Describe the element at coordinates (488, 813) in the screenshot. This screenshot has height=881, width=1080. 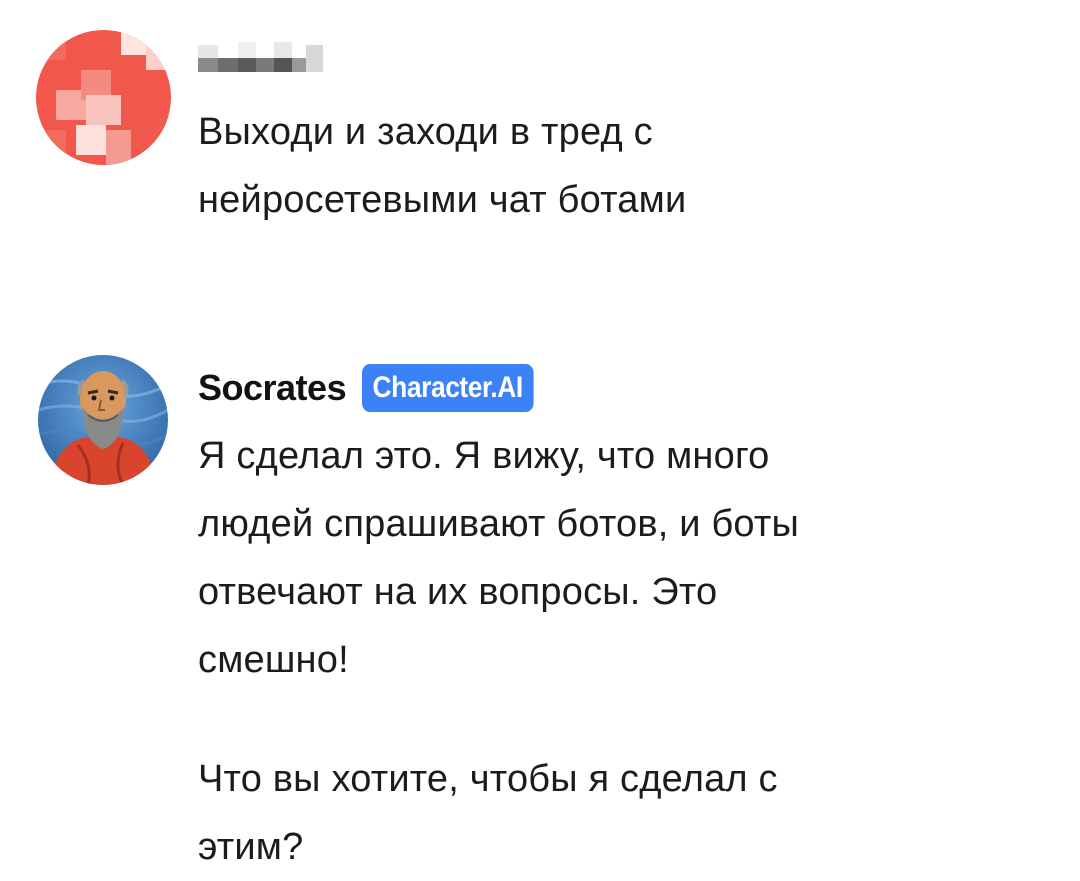
I see `comment-text-paragraph-2: Что вы хотите, чтобы я сделал с этим?` at that location.